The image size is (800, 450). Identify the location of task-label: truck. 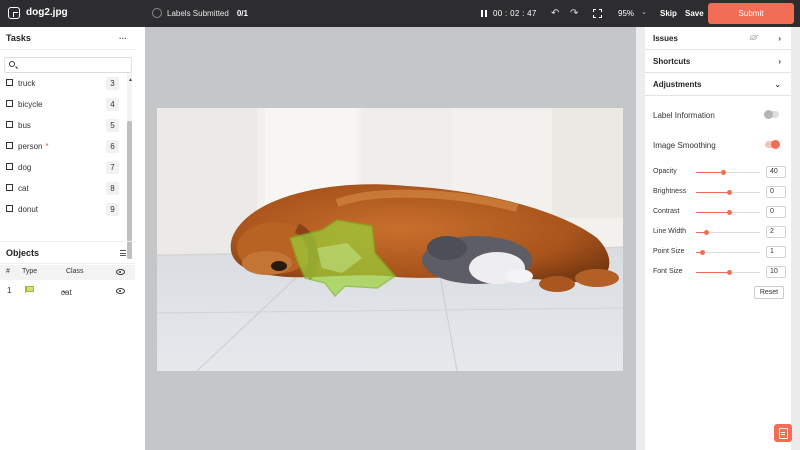
(27, 83).